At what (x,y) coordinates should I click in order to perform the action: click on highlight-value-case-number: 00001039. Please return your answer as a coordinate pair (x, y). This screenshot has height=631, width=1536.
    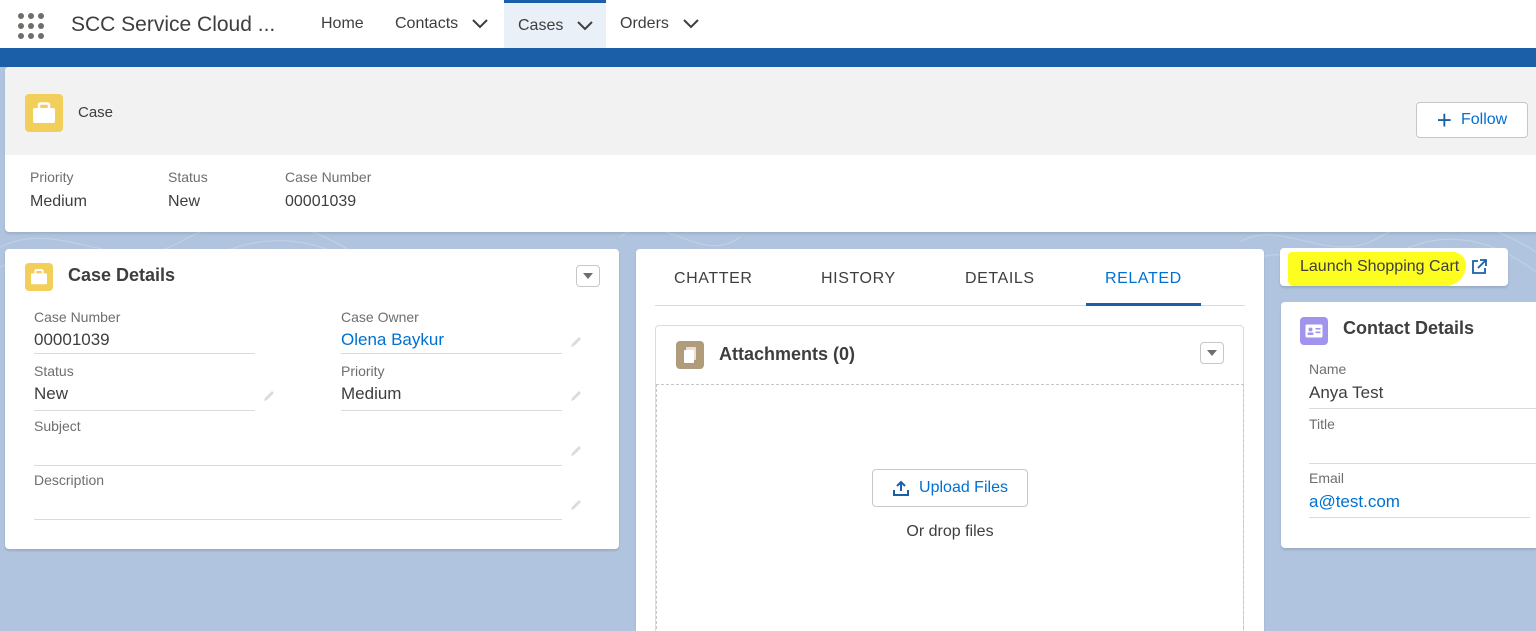
    Looking at the image, I should click on (321, 201).